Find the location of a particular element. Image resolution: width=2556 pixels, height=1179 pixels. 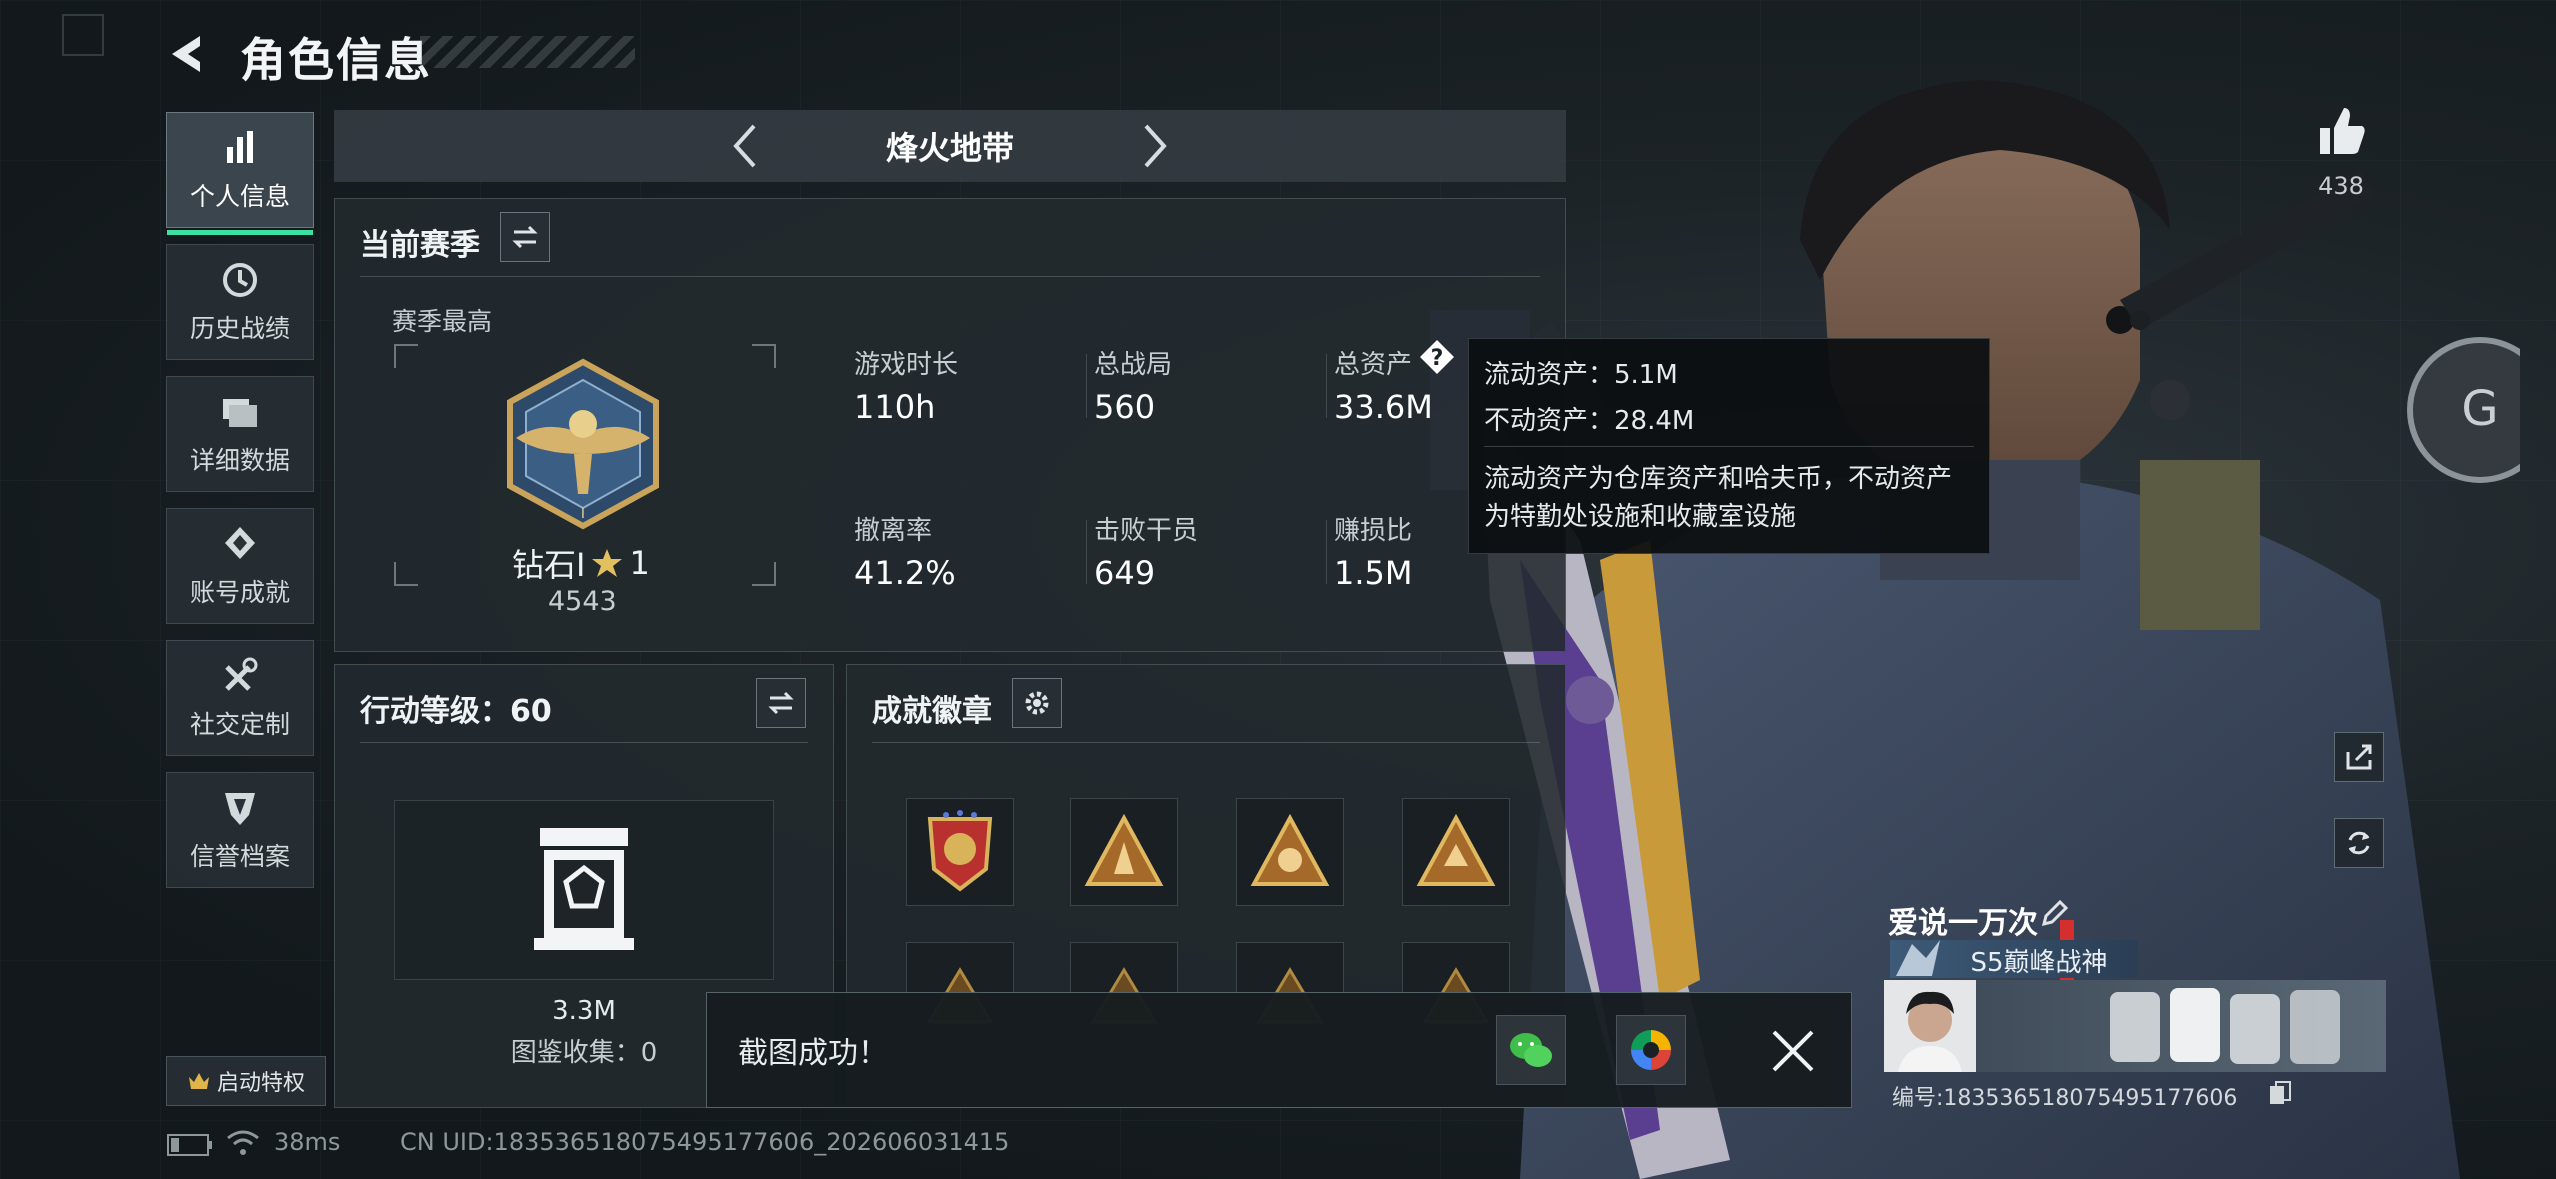

corner-decoration is located at coordinates (83, 35).